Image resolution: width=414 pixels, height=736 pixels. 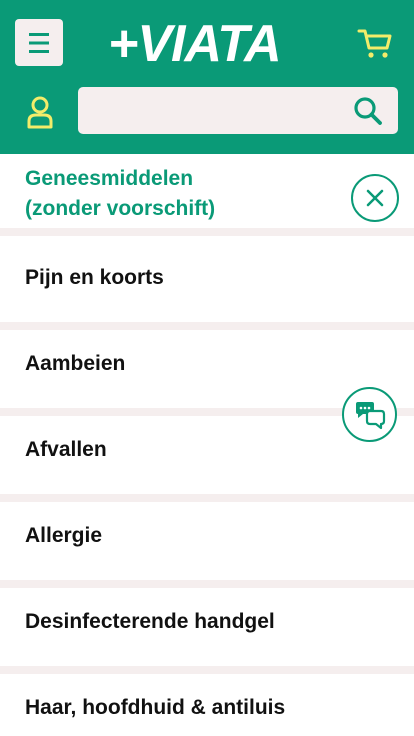 What do you see at coordinates (207, 287) in the screenshot?
I see `category-item-pijn-en-koorts: Pijn en koorts` at bounding box center [207, 287].